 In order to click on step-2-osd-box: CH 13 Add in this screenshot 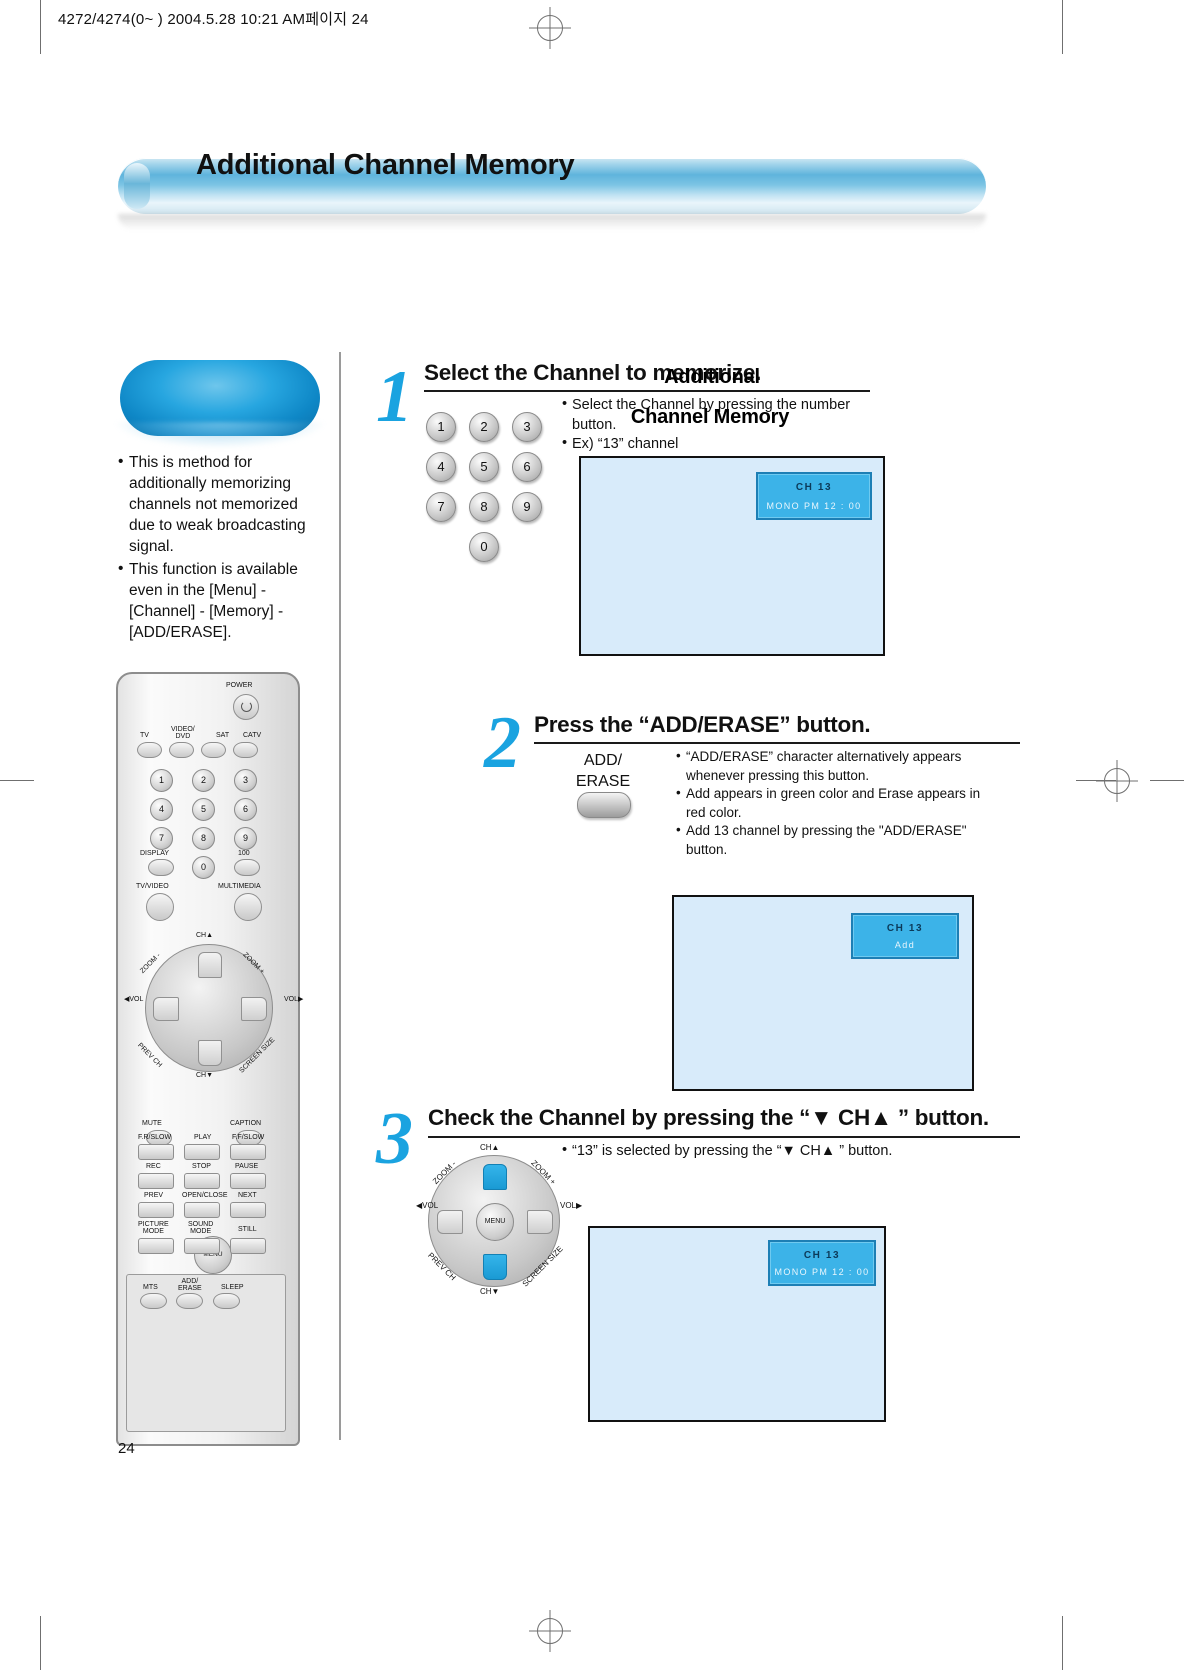, I will do `click(905, 936)`.